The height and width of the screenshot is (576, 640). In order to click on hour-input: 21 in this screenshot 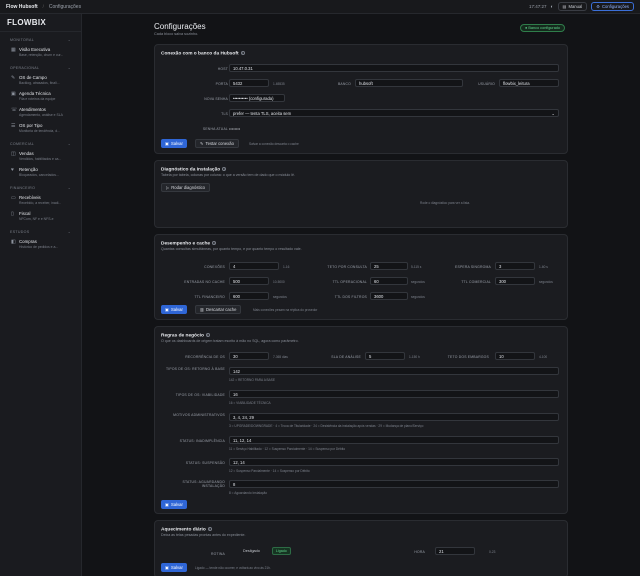, I will do `click(455, 551)`.